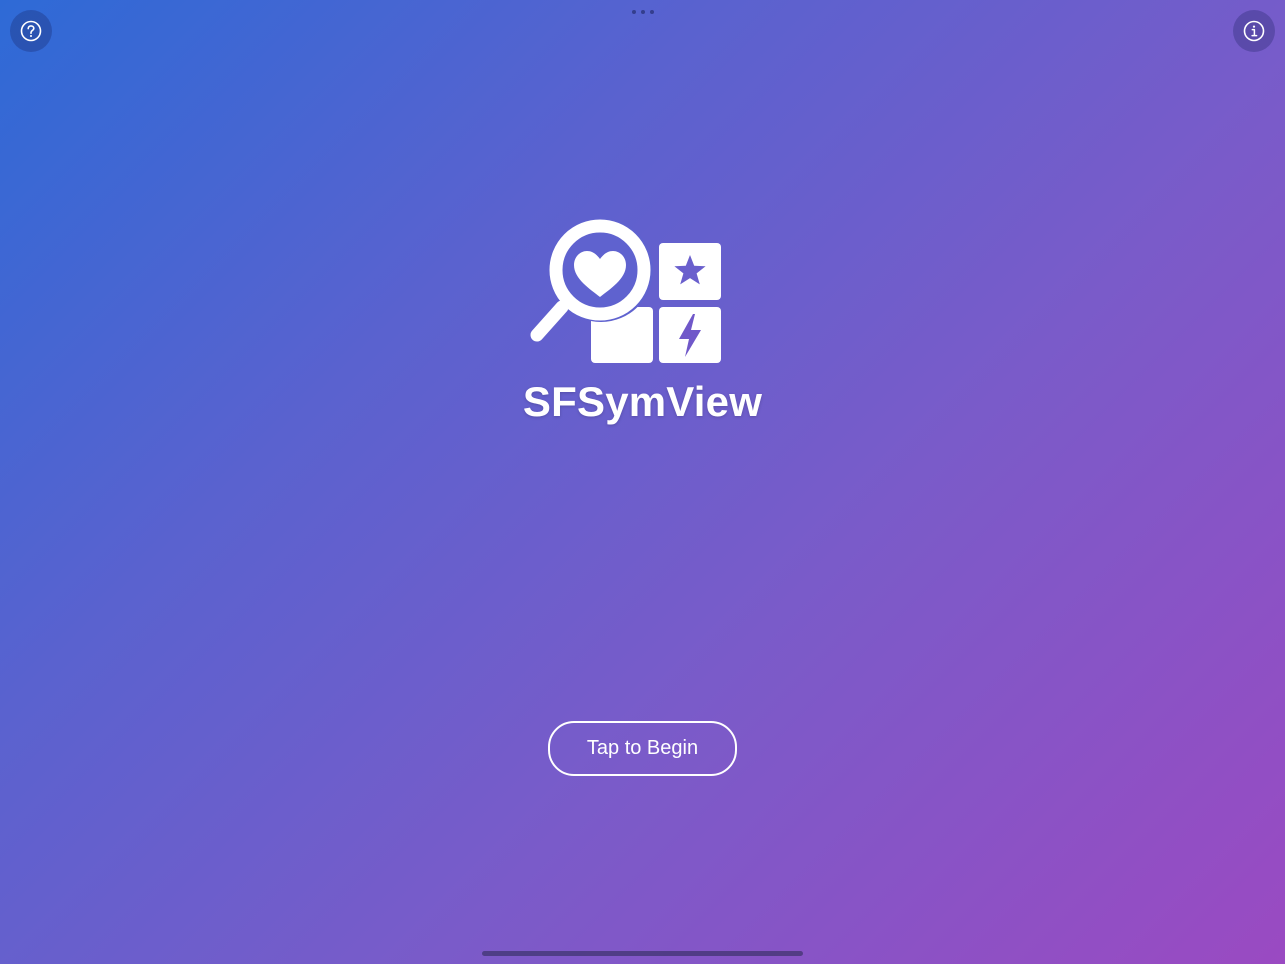 This screenshot has height=964, width=1285. I want to click on info-button, so click(1254, 31).